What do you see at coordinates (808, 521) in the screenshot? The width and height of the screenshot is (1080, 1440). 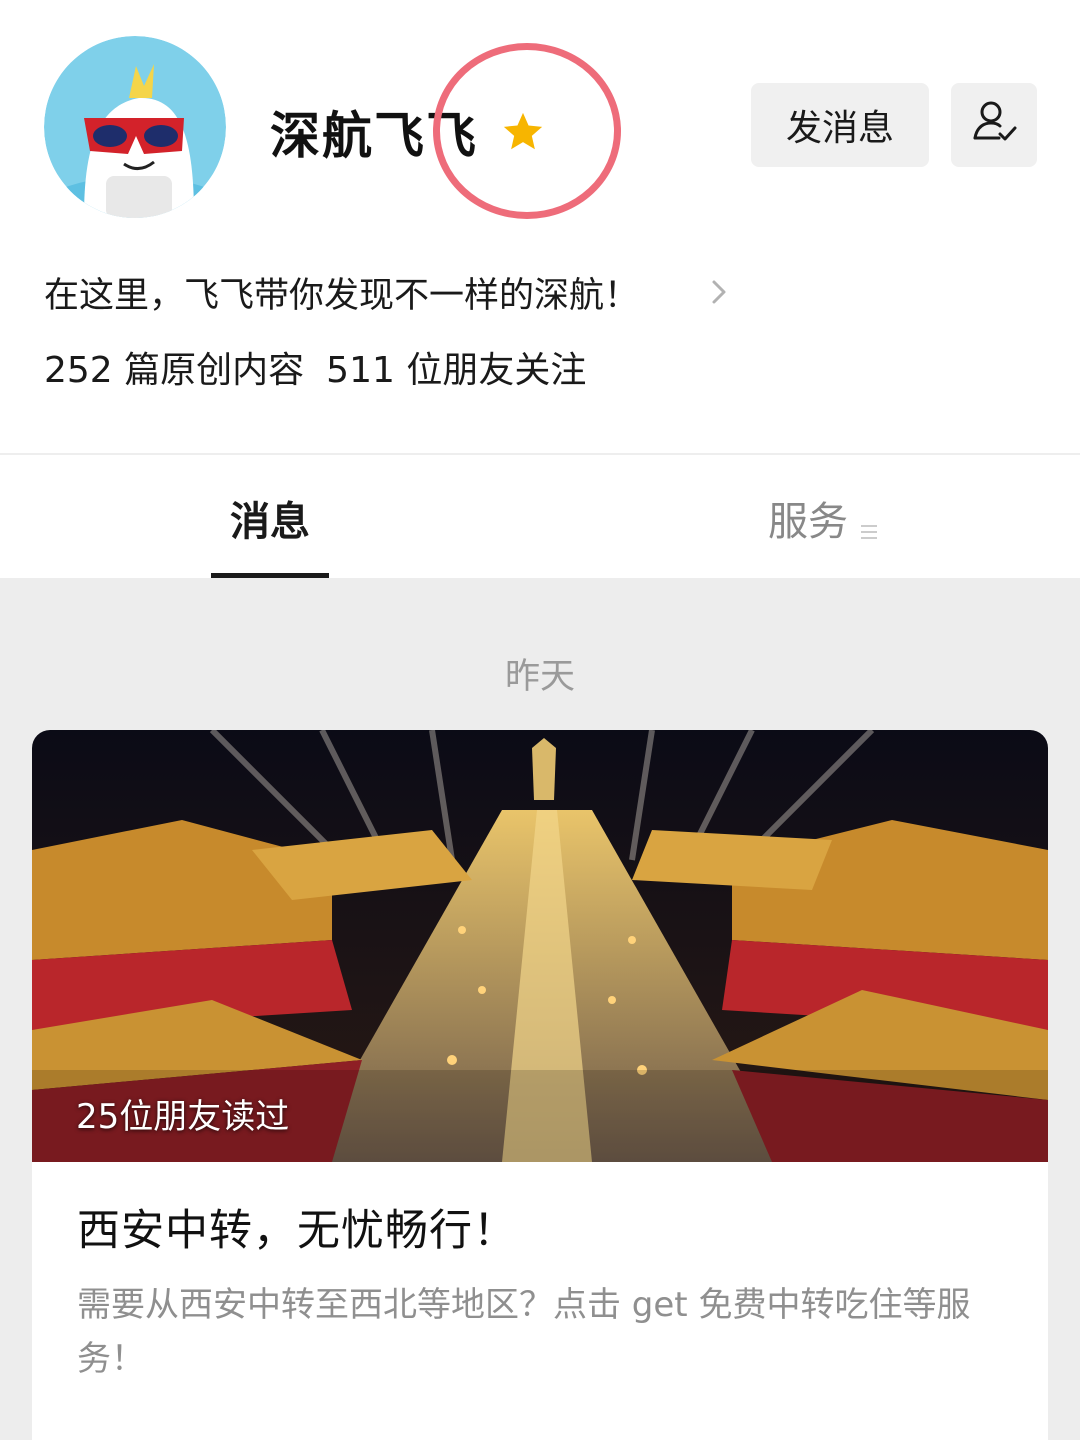 I see `tab-services-label: 服务` at bounding box center [808, 521].